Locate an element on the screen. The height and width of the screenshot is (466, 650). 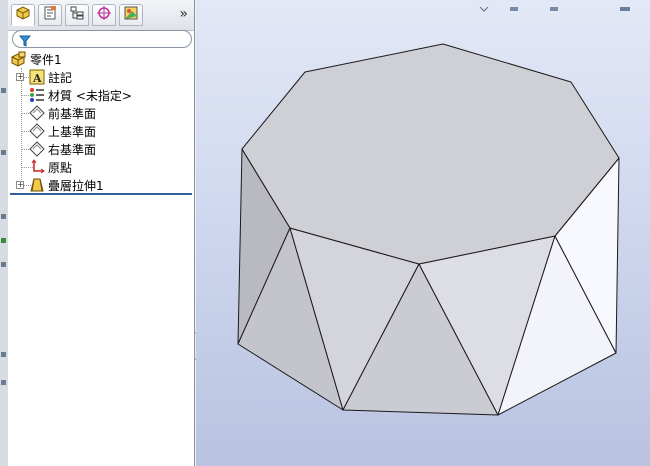
tree-item-label: 右基準面 is located at coordinates (72, 149).